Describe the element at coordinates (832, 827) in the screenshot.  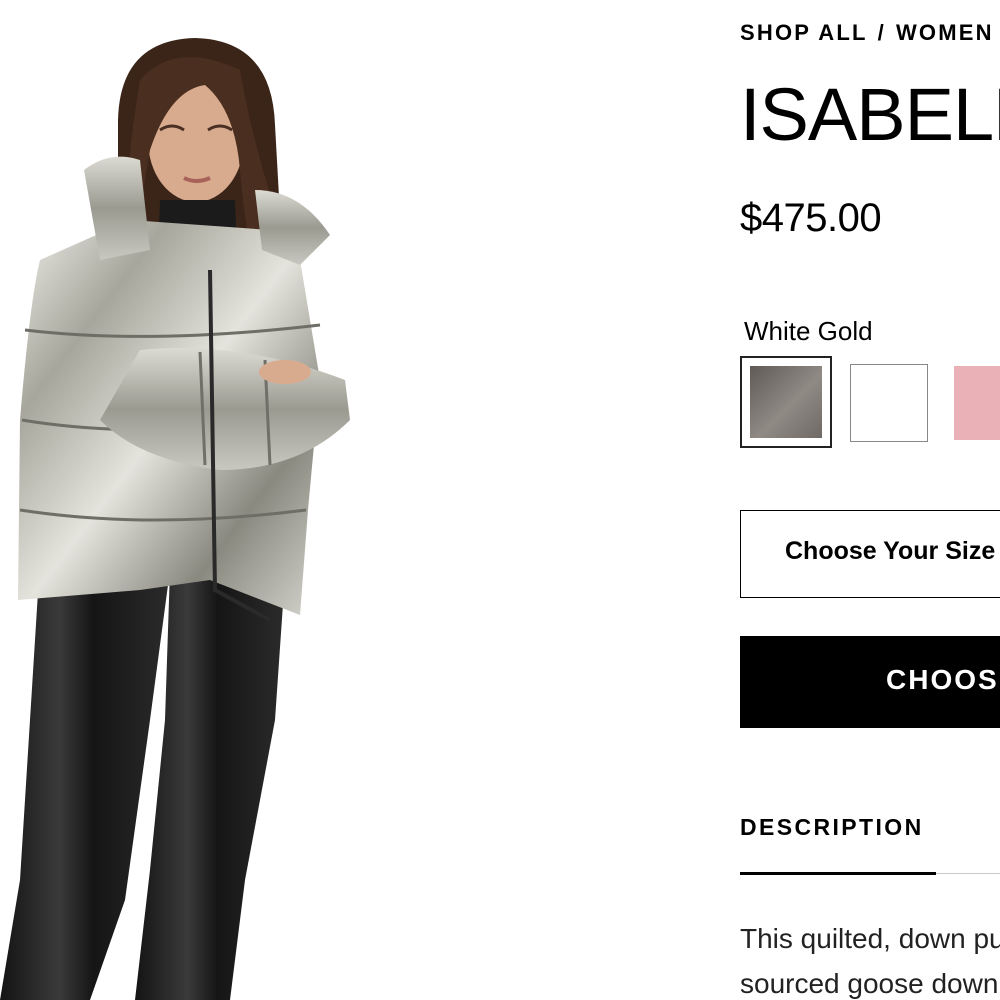
I see `tab-description: DESCRIPTION` at that location.